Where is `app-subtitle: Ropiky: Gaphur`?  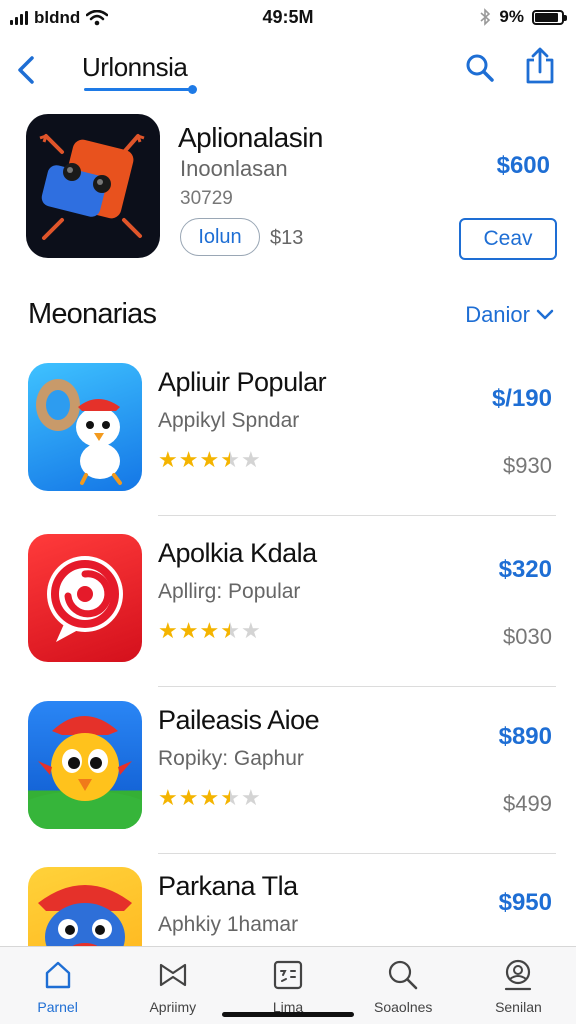 app-subtitle: Ropiky: Gaphur is located at coordinates (231, 758).